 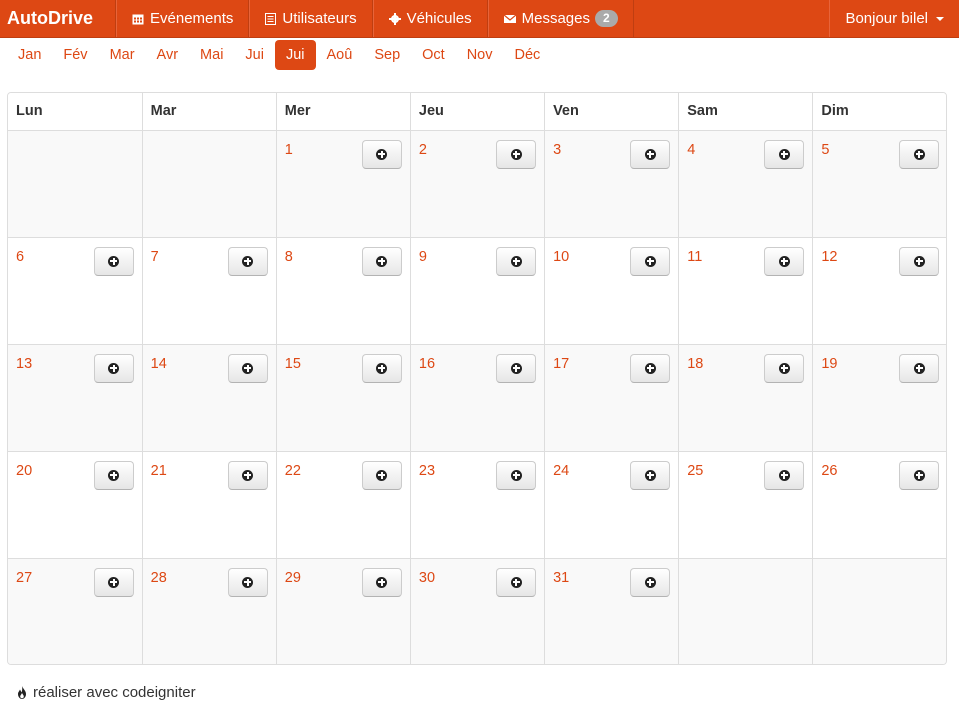 What do you see at coordinates (292, 470) in the screenshot?
I see `day-number: 22` at bounding box center [292, 470].